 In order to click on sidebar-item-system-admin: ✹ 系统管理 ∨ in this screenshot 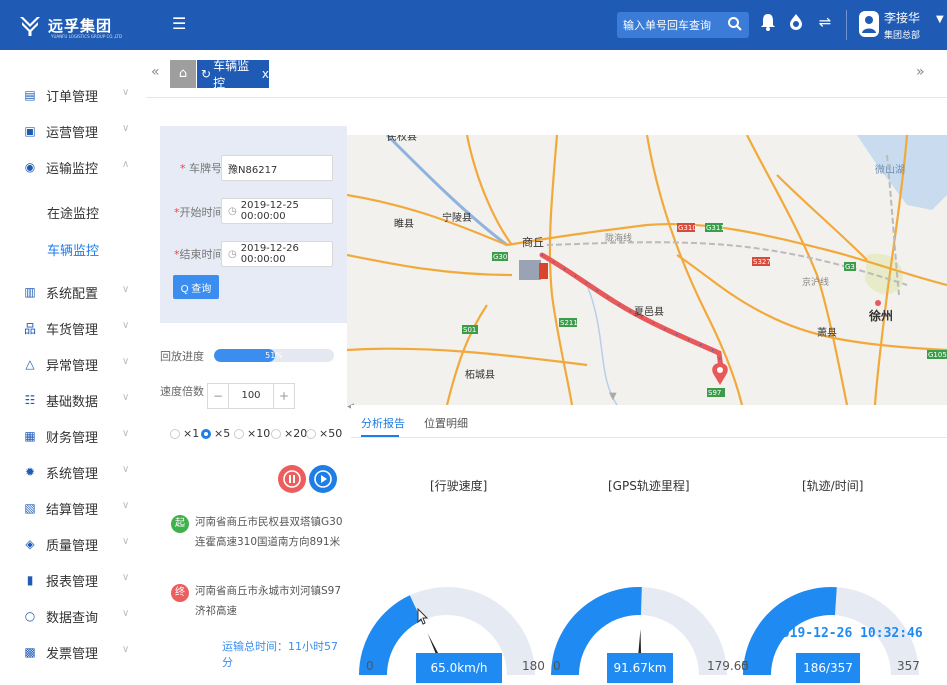, I will do `click(73, 472)`.